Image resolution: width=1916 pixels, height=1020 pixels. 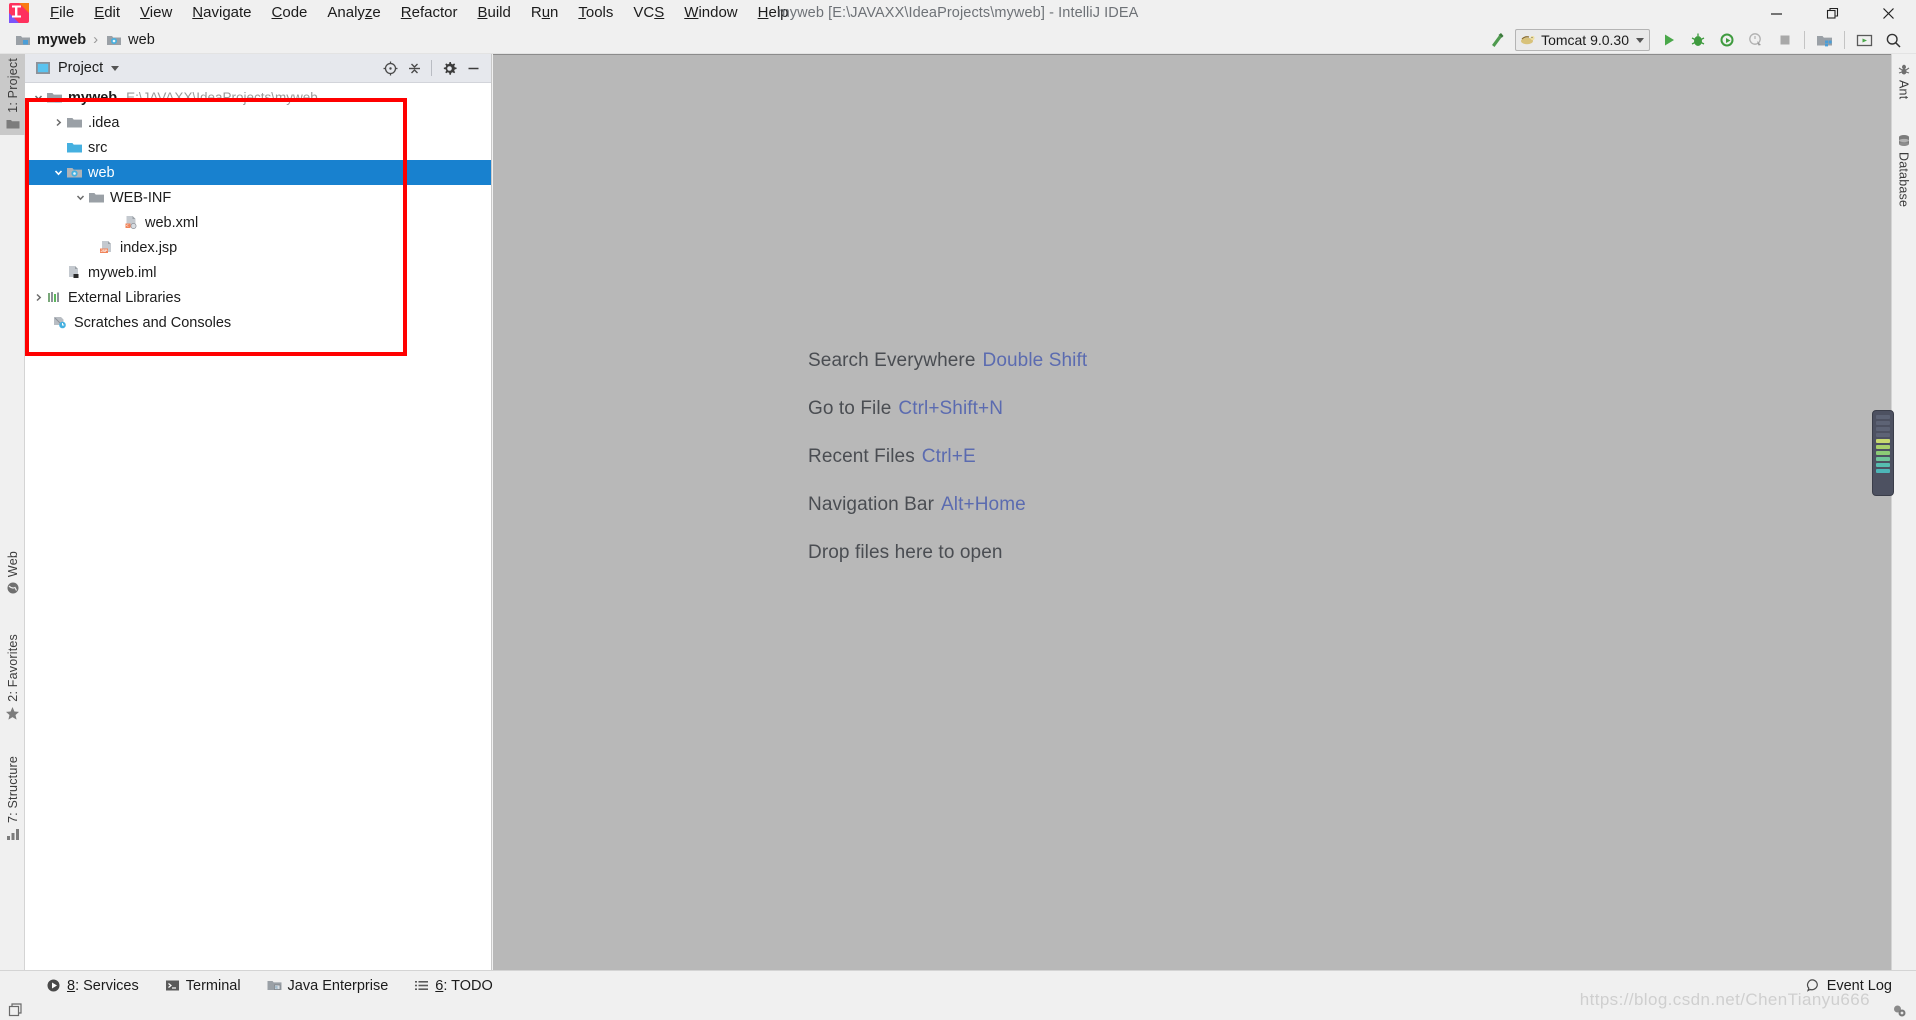 What do you see at coordinates (353, 13) in the screenshot?
I see `menu-analyze: Analyze` at bounding box center [353, 13].